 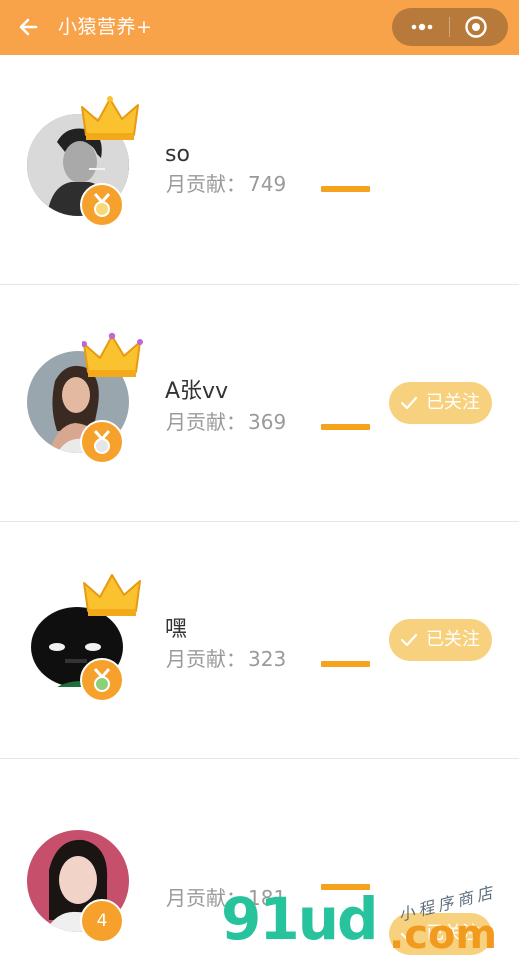 I want to click on capsule-divider, so click(x=449, y=27).